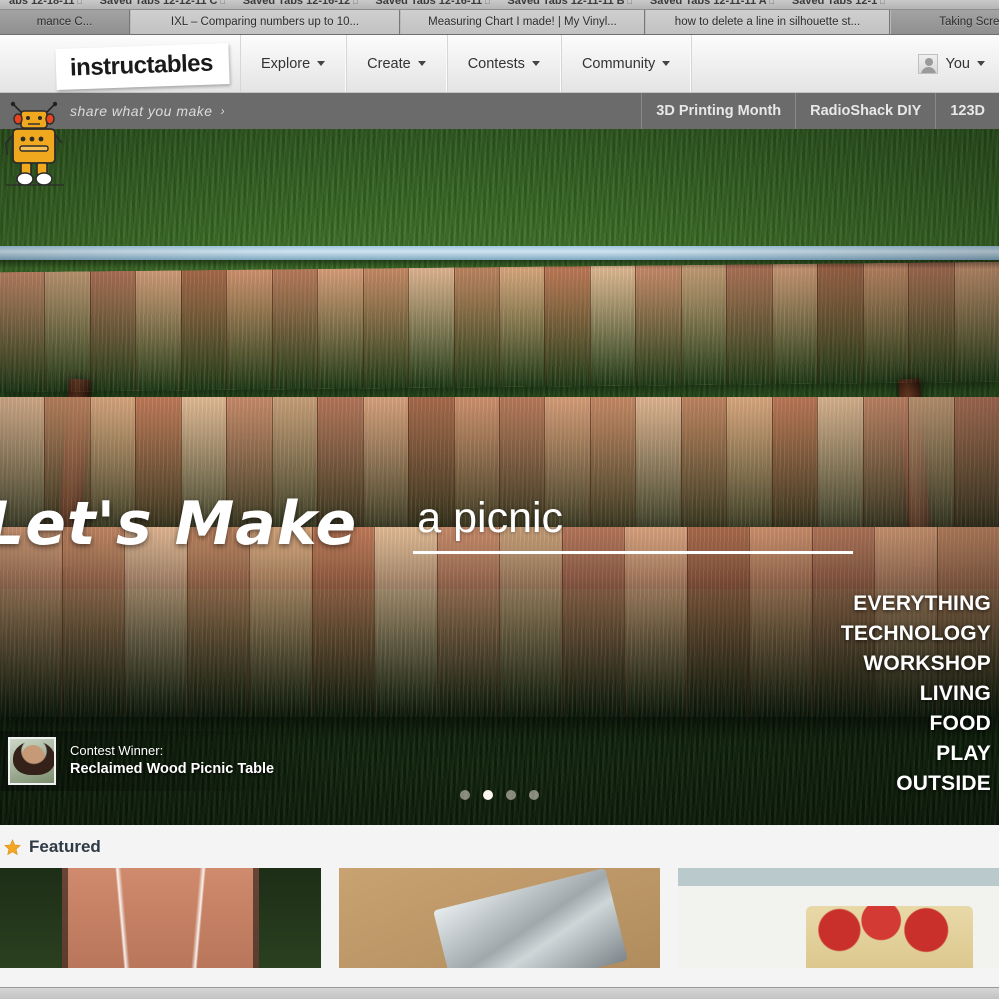 Image resolution: width=999 pixels, height=999 pixels. Describe the element at coordinates (34, 143) in the screenshot. I see `robot-mascot-icon` at that location.